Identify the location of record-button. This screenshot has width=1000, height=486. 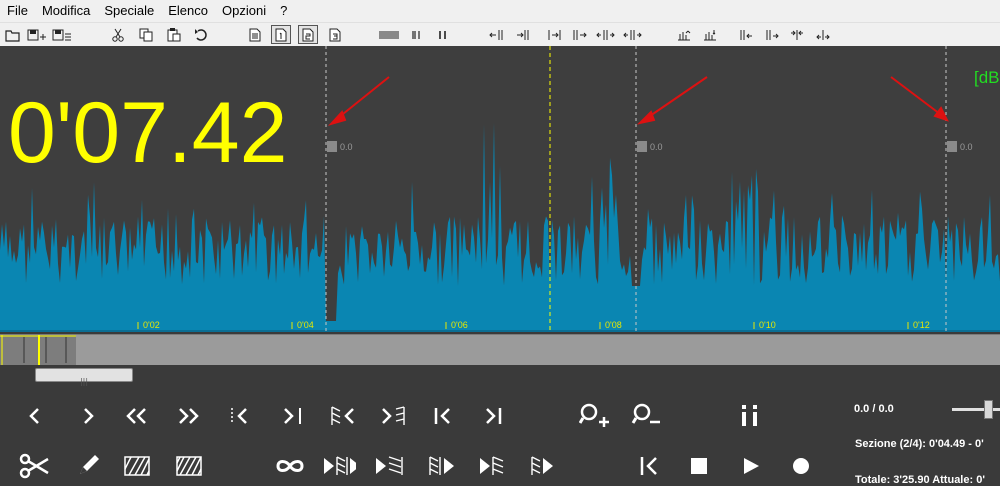
(801, 466).